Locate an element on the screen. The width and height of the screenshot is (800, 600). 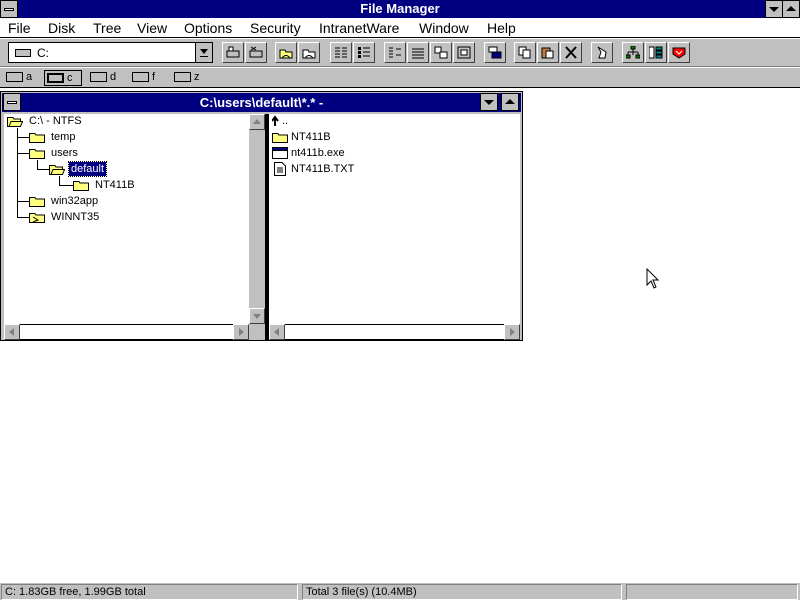
menu-window: Window is located at coordinates (444, 28).